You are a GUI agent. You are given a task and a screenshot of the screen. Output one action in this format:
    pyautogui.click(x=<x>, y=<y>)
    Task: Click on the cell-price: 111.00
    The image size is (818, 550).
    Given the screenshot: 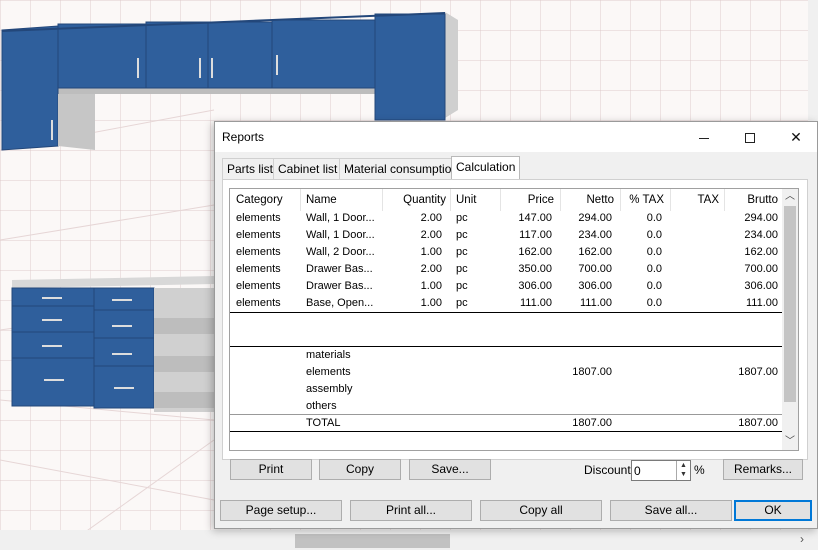 What is the action you would take?
    pyautogui.click(x=535, y=303)
    